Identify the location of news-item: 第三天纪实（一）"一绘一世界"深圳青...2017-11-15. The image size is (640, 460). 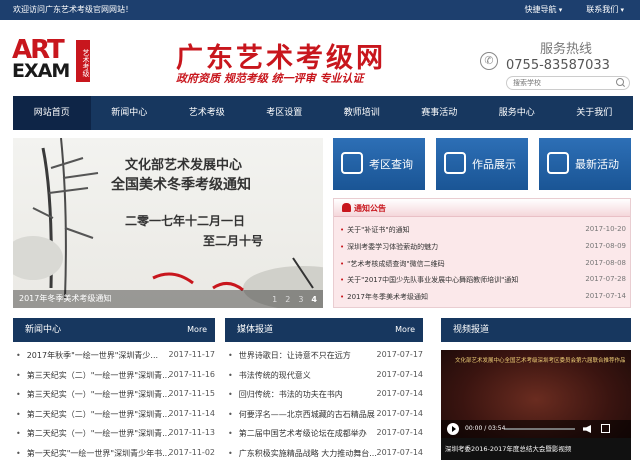
(114, 399).